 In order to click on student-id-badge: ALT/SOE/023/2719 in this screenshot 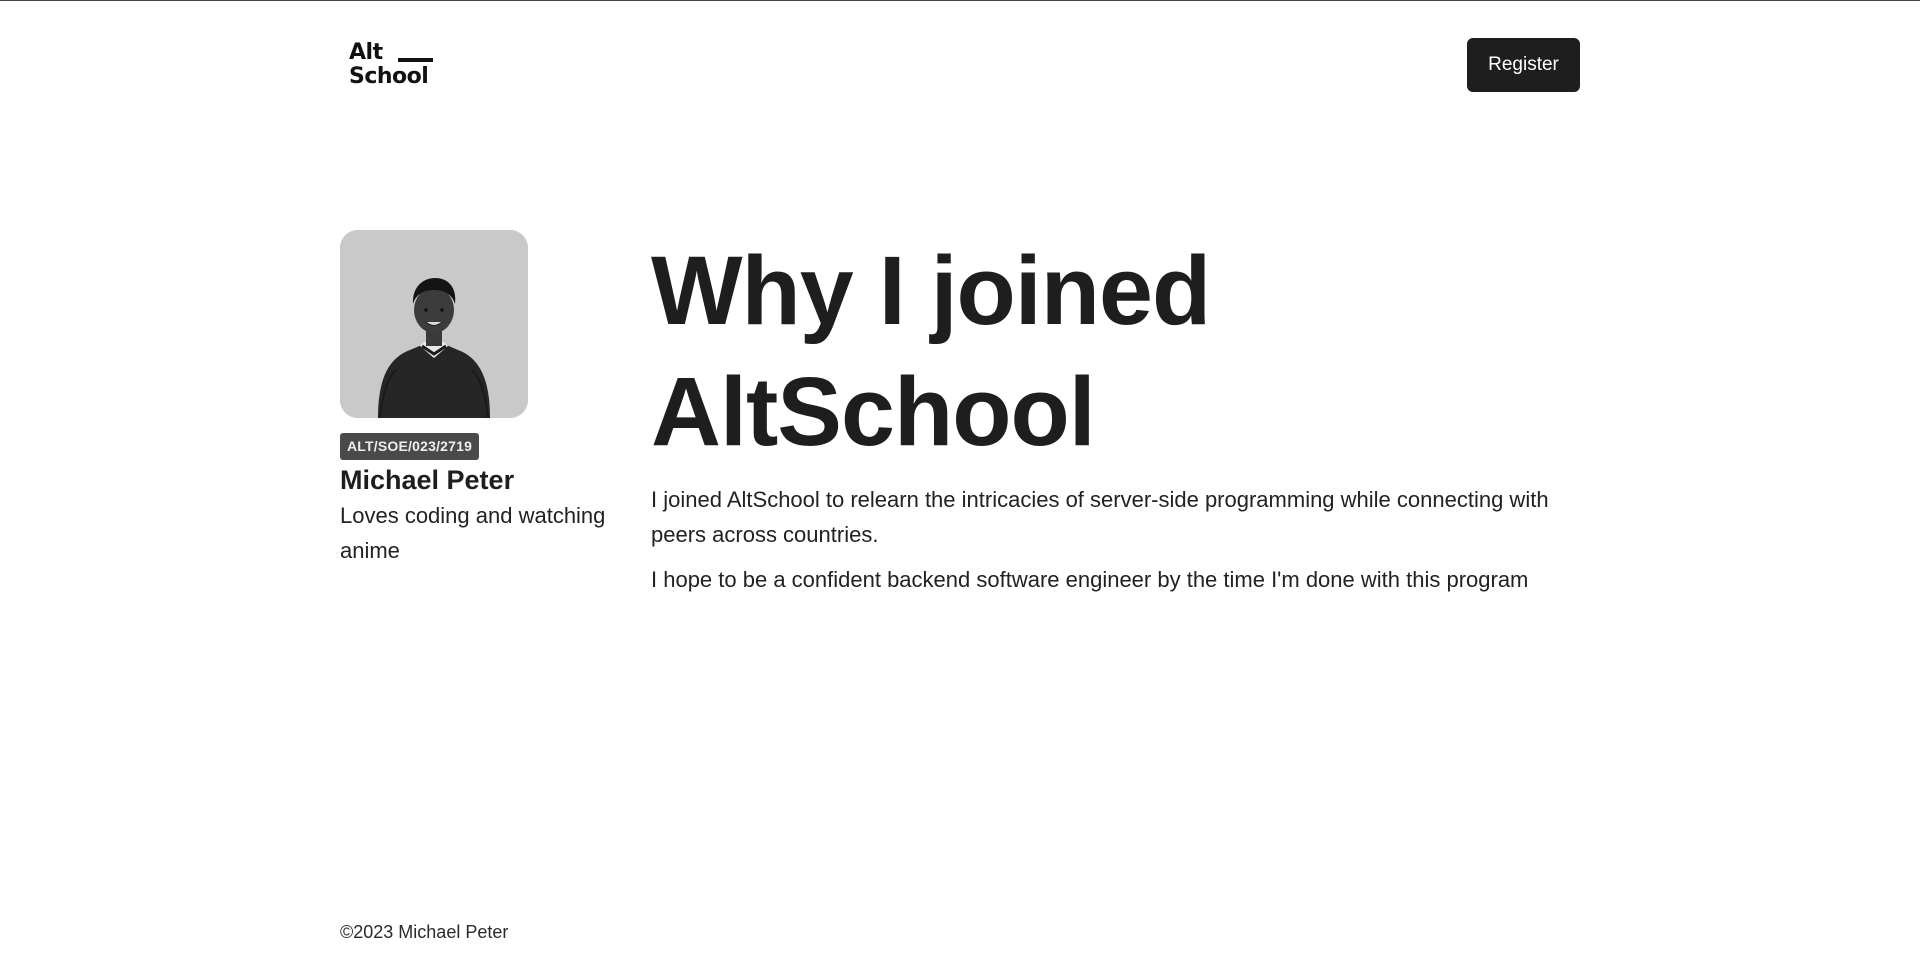, I will do `click(410, 446)`.